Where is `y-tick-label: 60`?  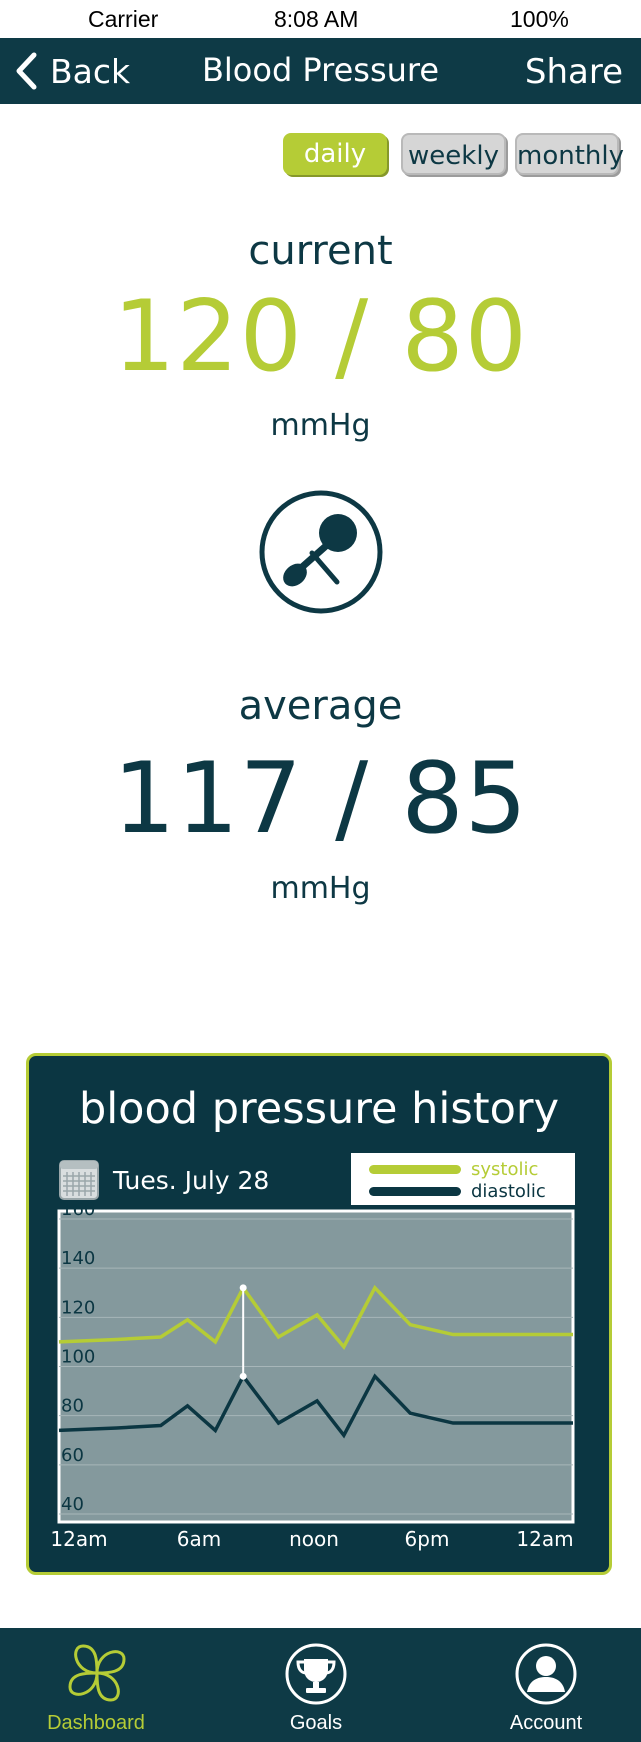
y-tick-label: 60 is located at coordinates (72, 1455).